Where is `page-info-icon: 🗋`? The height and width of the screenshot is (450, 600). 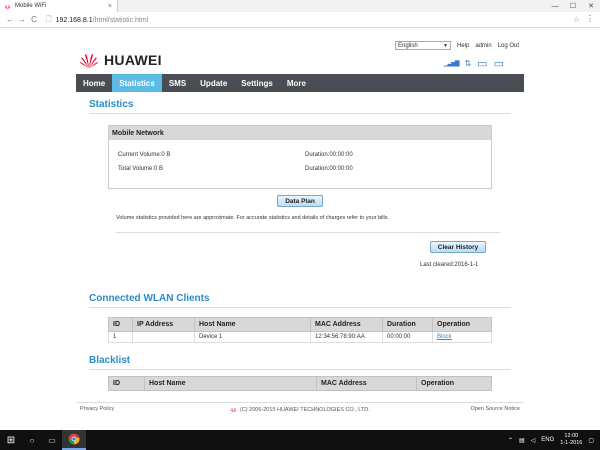
page-info-icon: 🗋 is located at coordinates (49, 20).